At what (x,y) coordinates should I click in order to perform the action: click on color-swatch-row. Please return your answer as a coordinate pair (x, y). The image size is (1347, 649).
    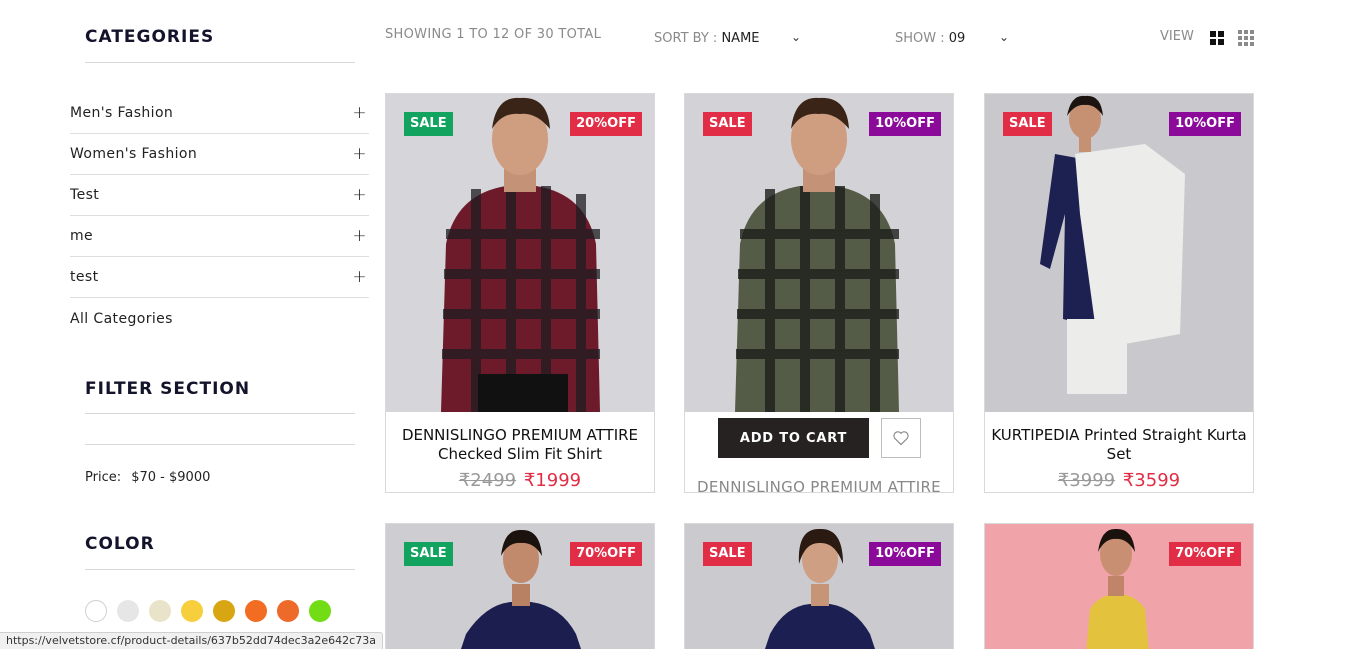
    Looking at the image, I should click on (208, 611).